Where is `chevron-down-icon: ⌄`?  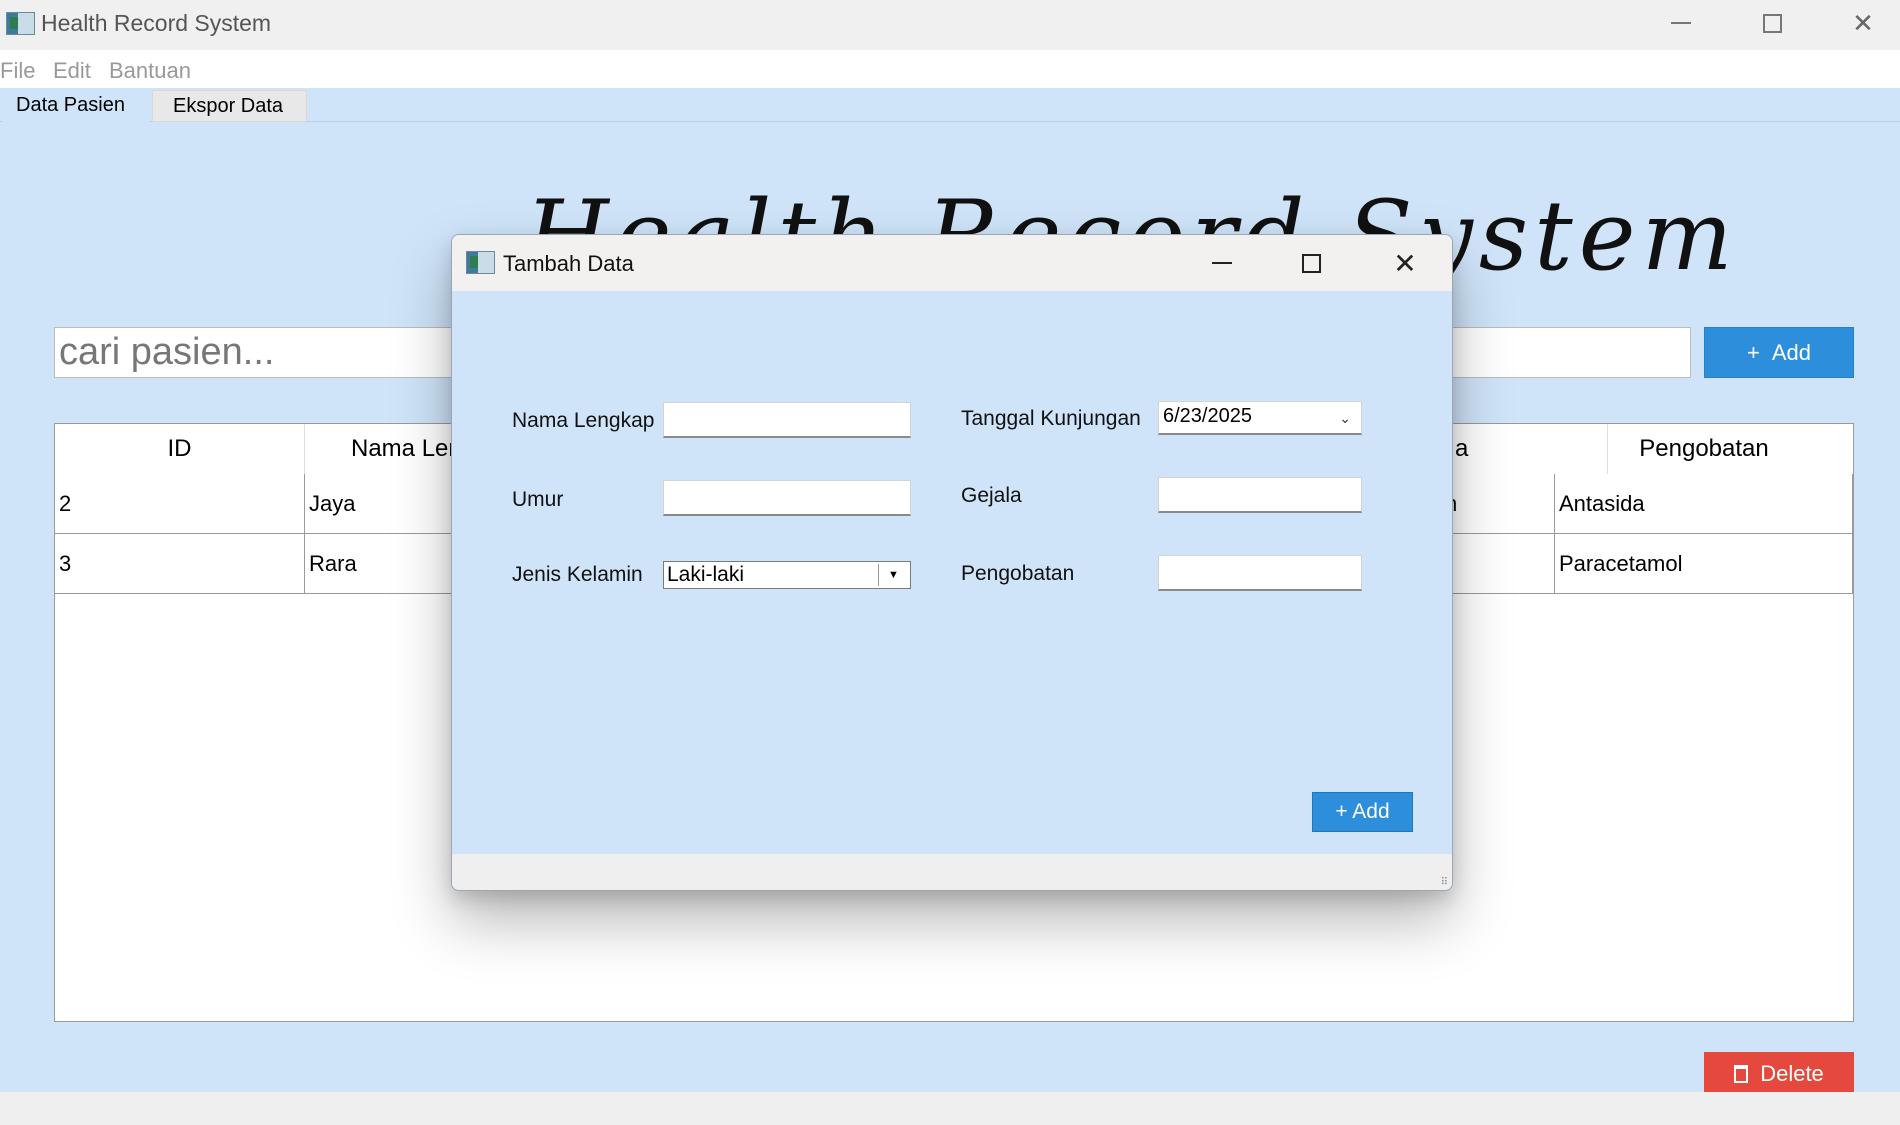
chevron-down-icon: ⌄ is located at coordinates (1345, 418).